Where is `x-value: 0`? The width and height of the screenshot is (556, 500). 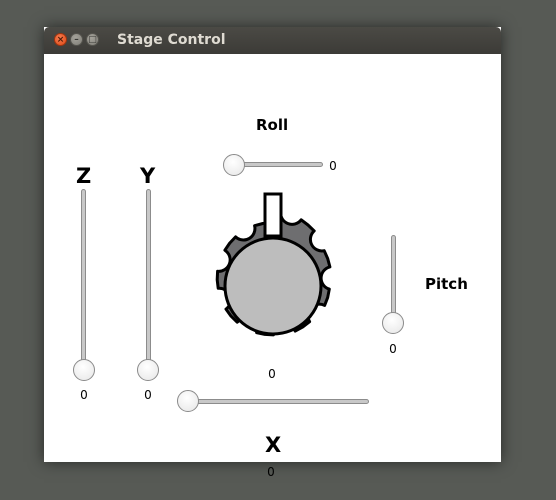 x-value: 0 is located at coordinates (271, 472).